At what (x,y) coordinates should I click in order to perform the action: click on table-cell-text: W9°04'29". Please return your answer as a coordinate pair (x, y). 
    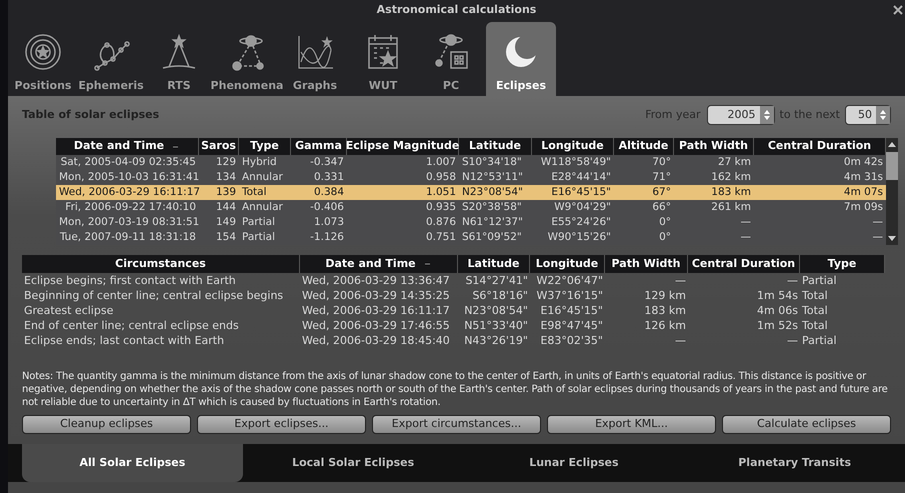
    Looking at the image, I should click on (582, 207).